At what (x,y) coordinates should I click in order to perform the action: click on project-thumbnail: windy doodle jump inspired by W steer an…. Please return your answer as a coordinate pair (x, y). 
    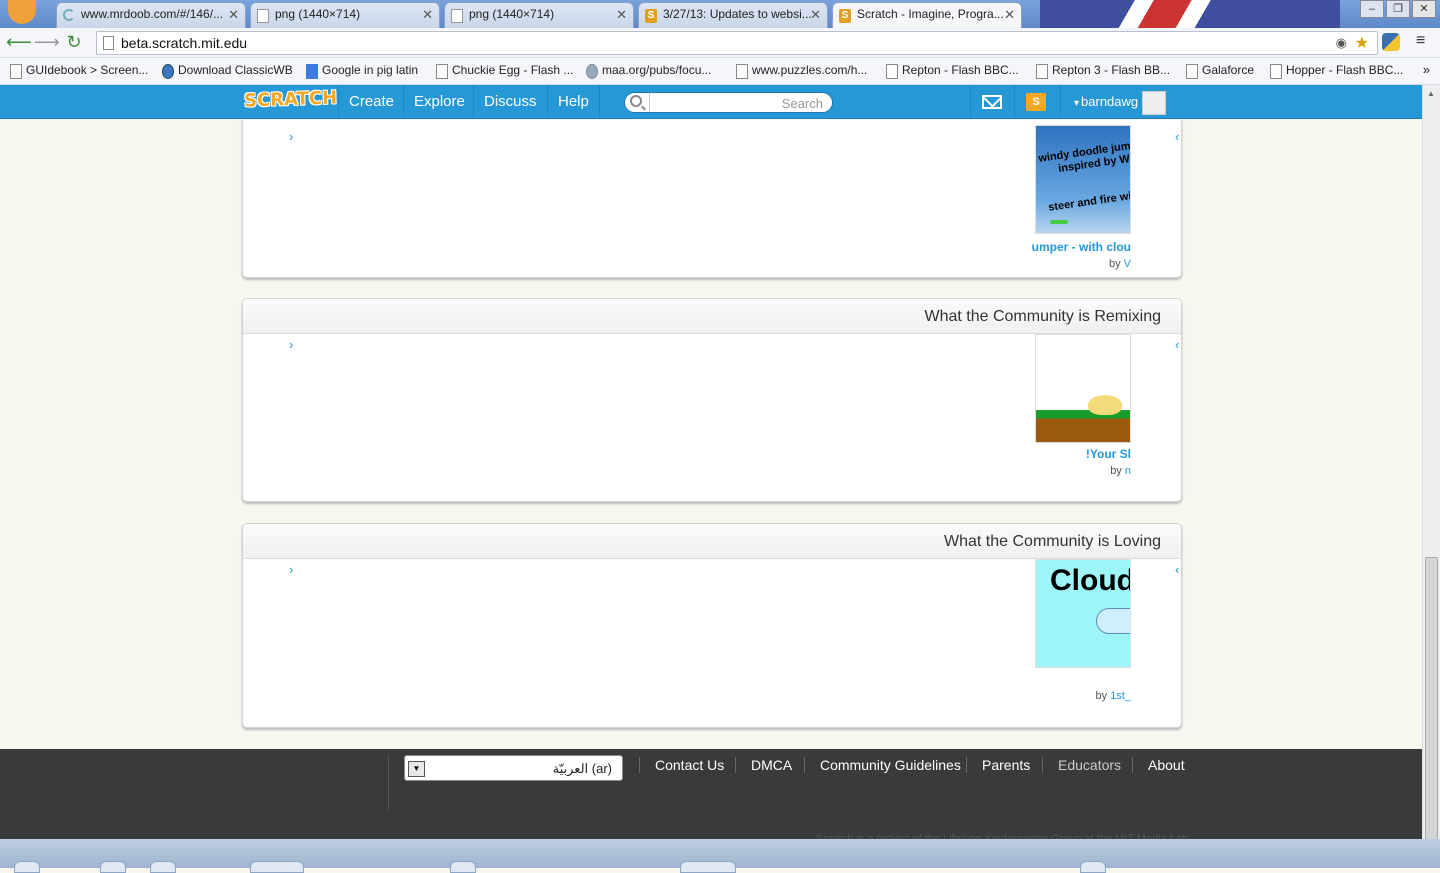
    Looking at the image, I should click on (1083, 179).